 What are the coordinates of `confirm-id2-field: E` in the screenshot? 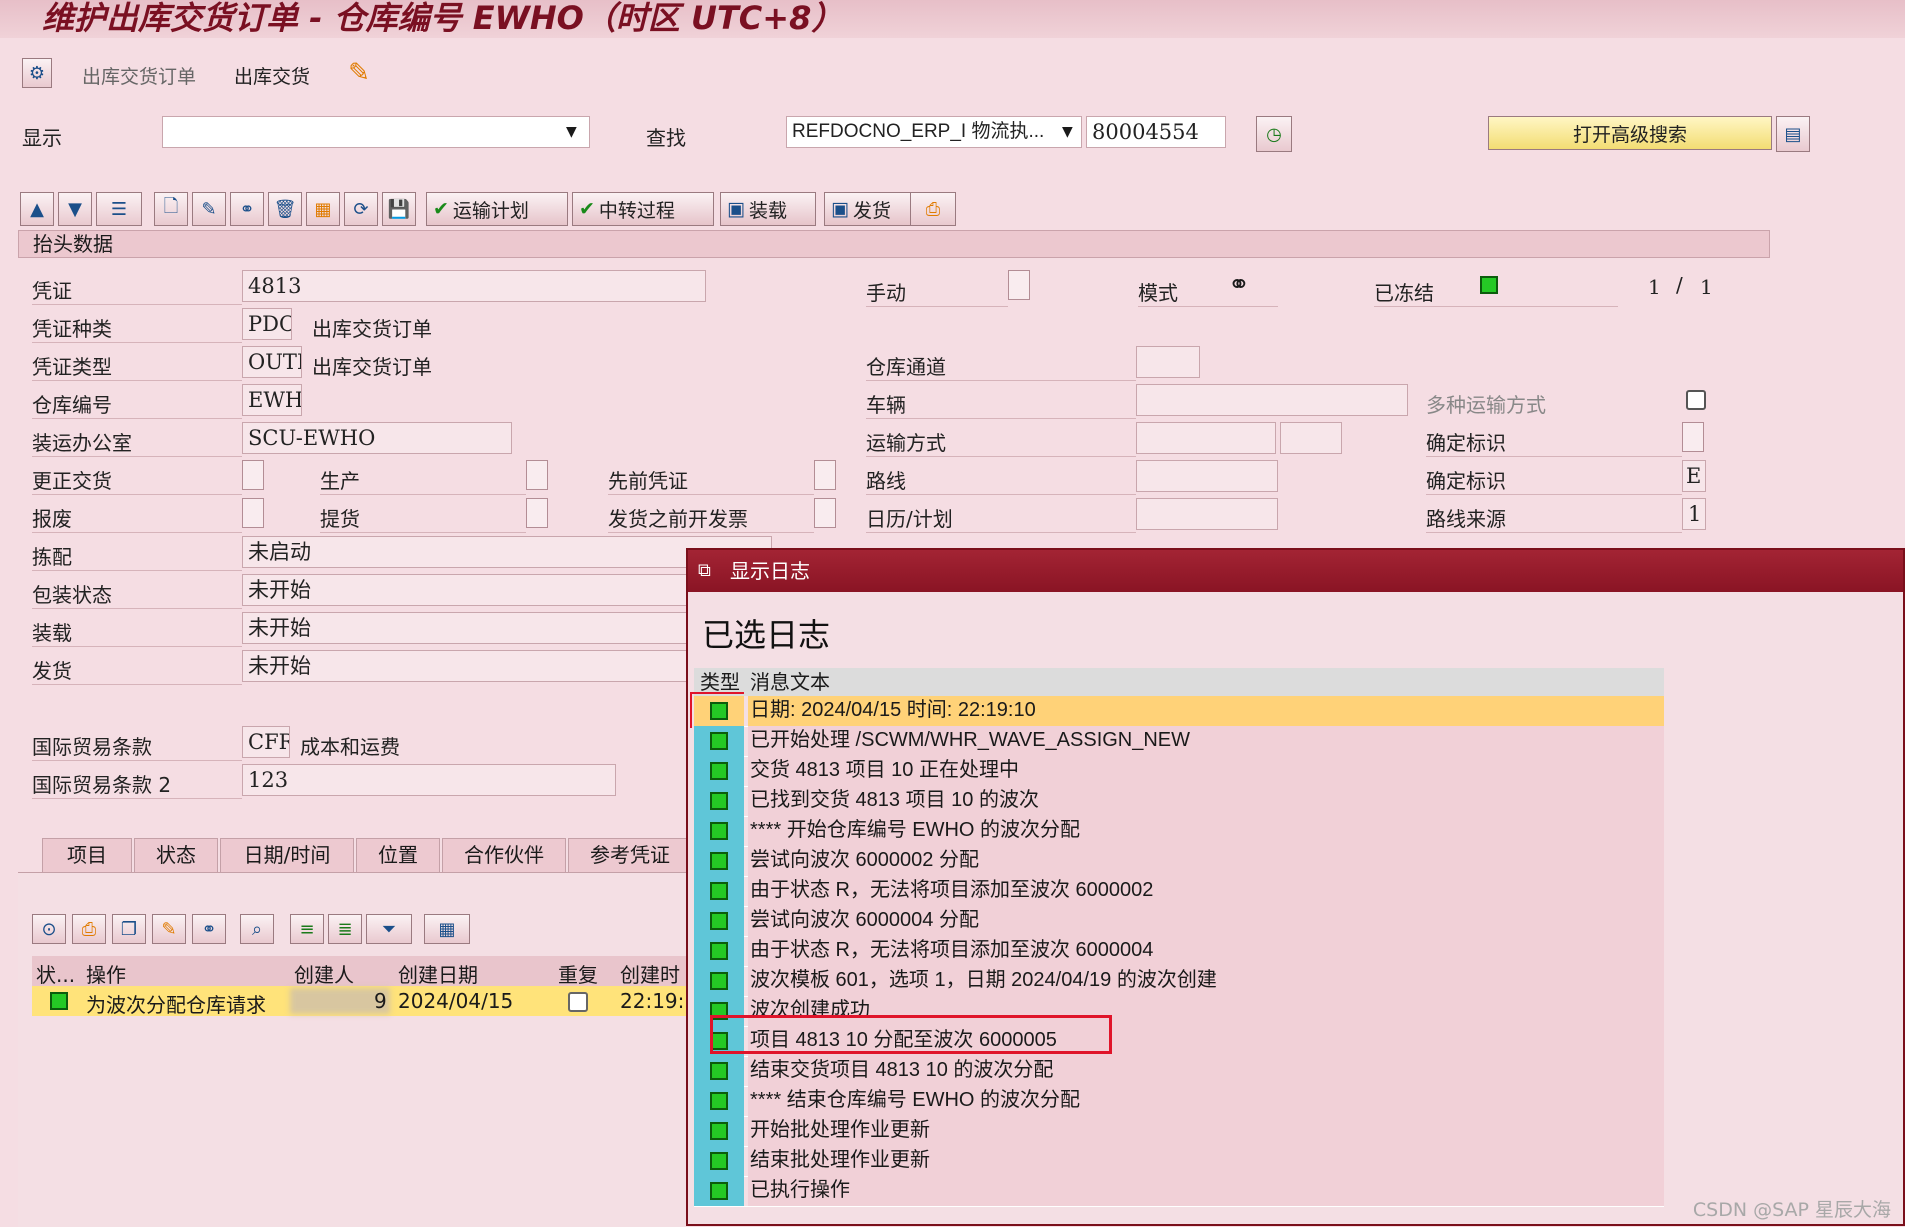 It's located at (1694, 476).